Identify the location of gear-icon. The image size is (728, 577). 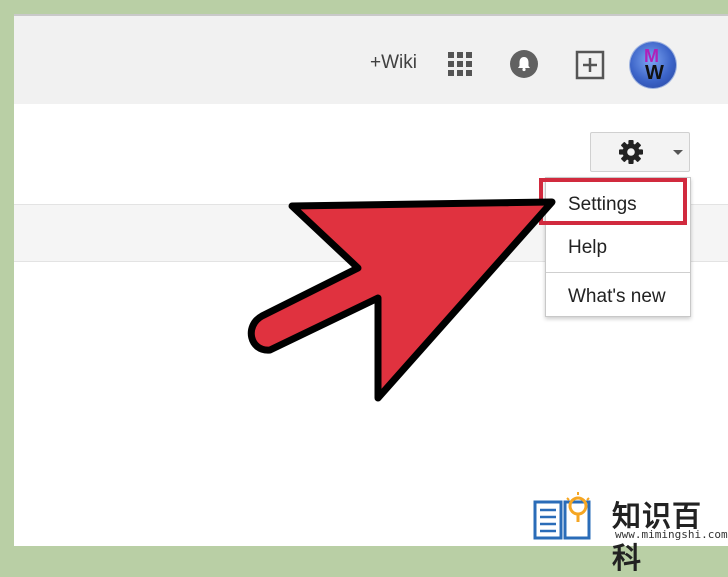
(631, 152).